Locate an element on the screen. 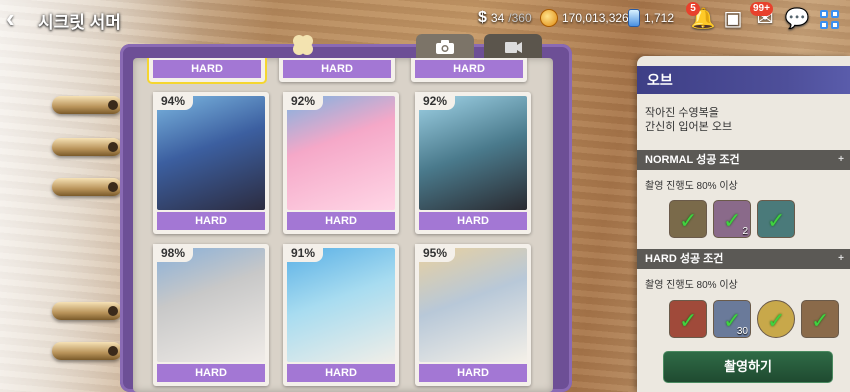 This screenshot has width=850, height=392. gem-counter: 1,712 is located at coordinates (651, 18).